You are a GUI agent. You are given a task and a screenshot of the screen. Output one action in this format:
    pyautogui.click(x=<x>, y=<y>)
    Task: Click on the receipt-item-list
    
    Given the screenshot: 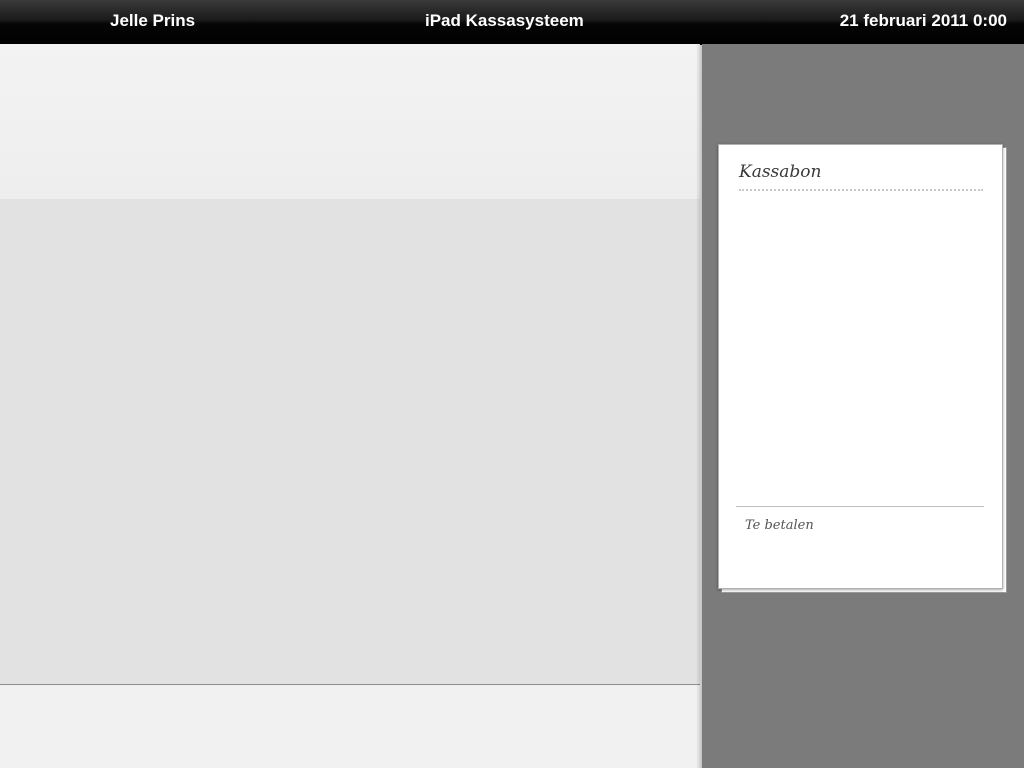 What is the action you would take?
    pyautogui.click(x=861, y=347)
    